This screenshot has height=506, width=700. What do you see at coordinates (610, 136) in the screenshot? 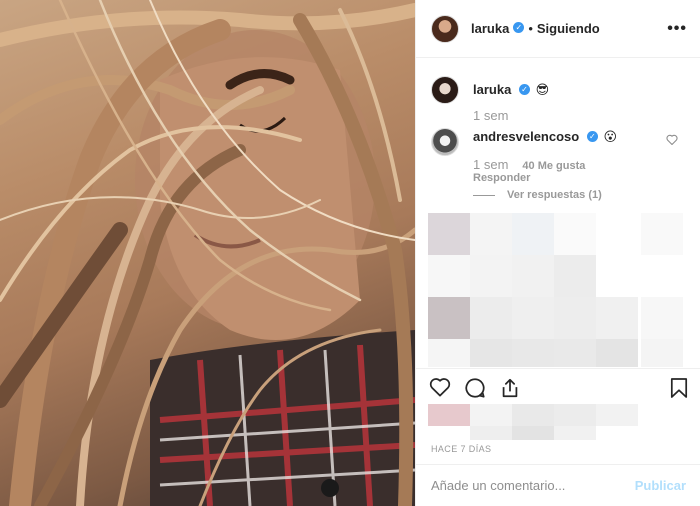
I see `comment-text: 😮` at bounding box center [610, 136].